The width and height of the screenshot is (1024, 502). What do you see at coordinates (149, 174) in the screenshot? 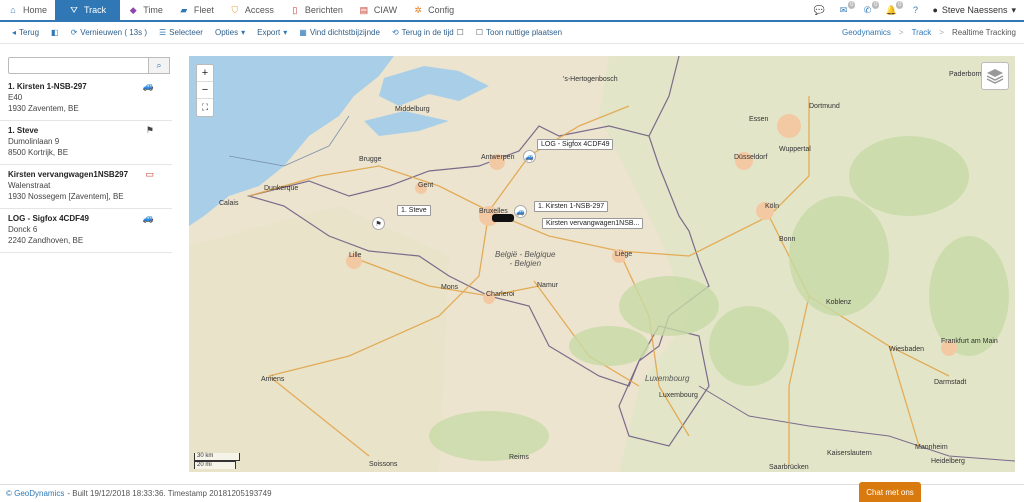
I see `battery-icon: ▭` at bounding box center [149, 174].